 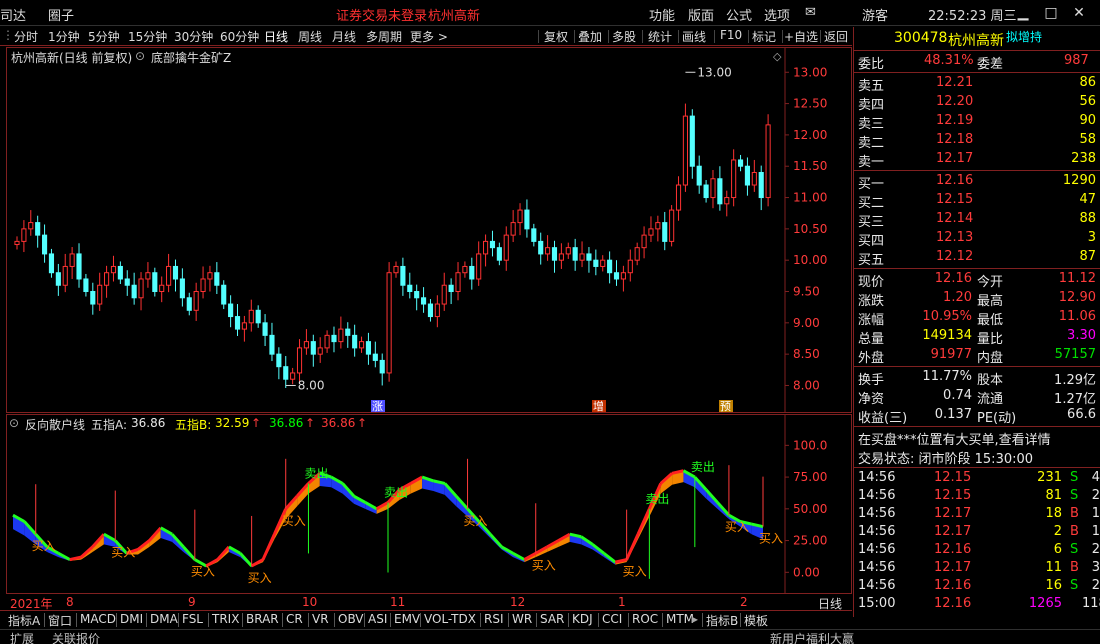 I want to click on indicator-tab: DMA, so click(x=164, y=619).